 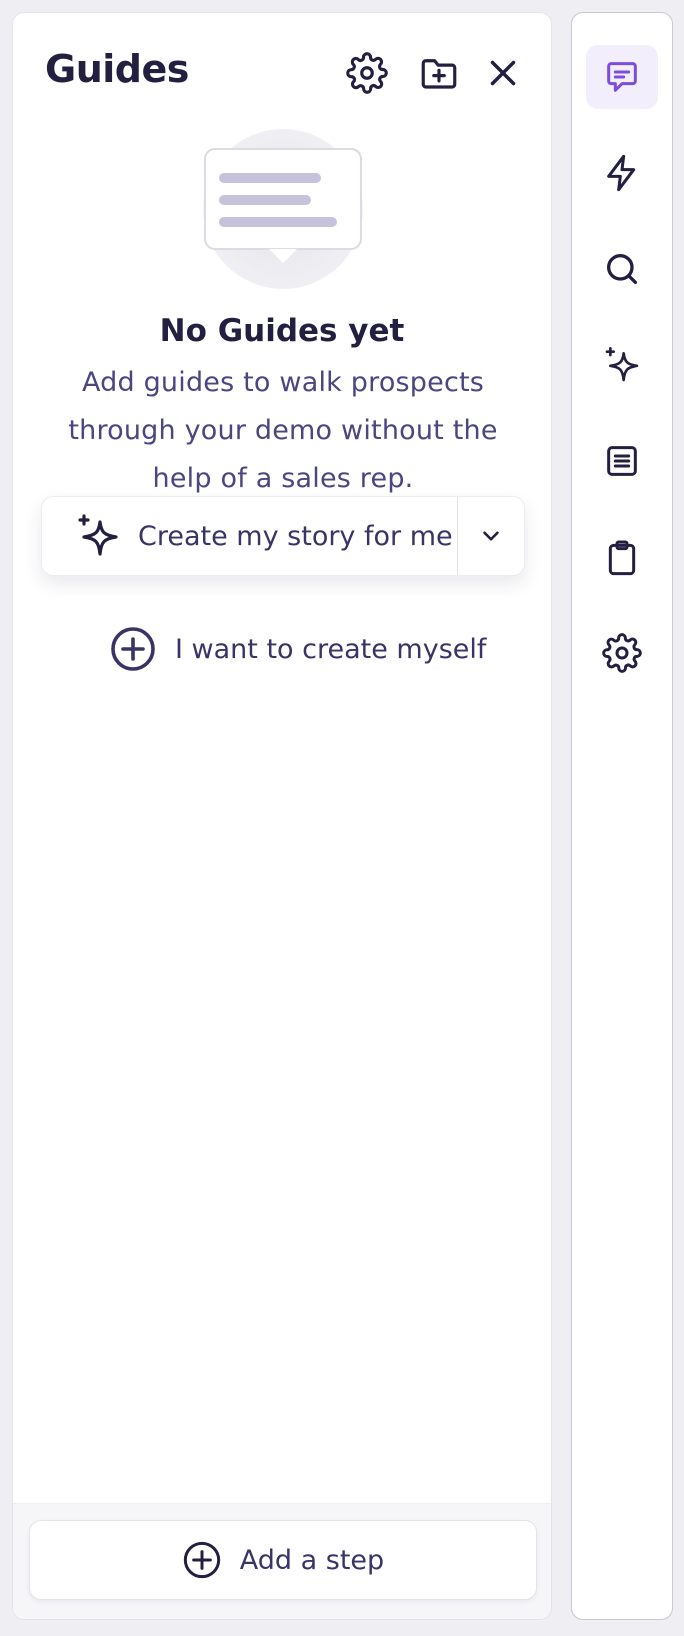 What do you see at coordinates (331, 649) in the screenshot?
I see `create-myself-label: I want to create myself` at bounding box center [331, 649].